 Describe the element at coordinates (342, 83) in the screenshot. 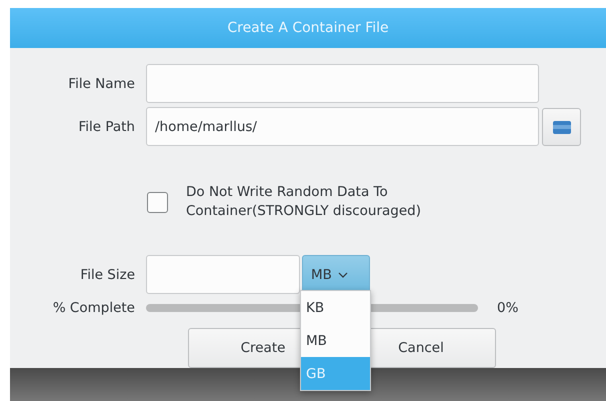

I see `file-name-field` at that location.